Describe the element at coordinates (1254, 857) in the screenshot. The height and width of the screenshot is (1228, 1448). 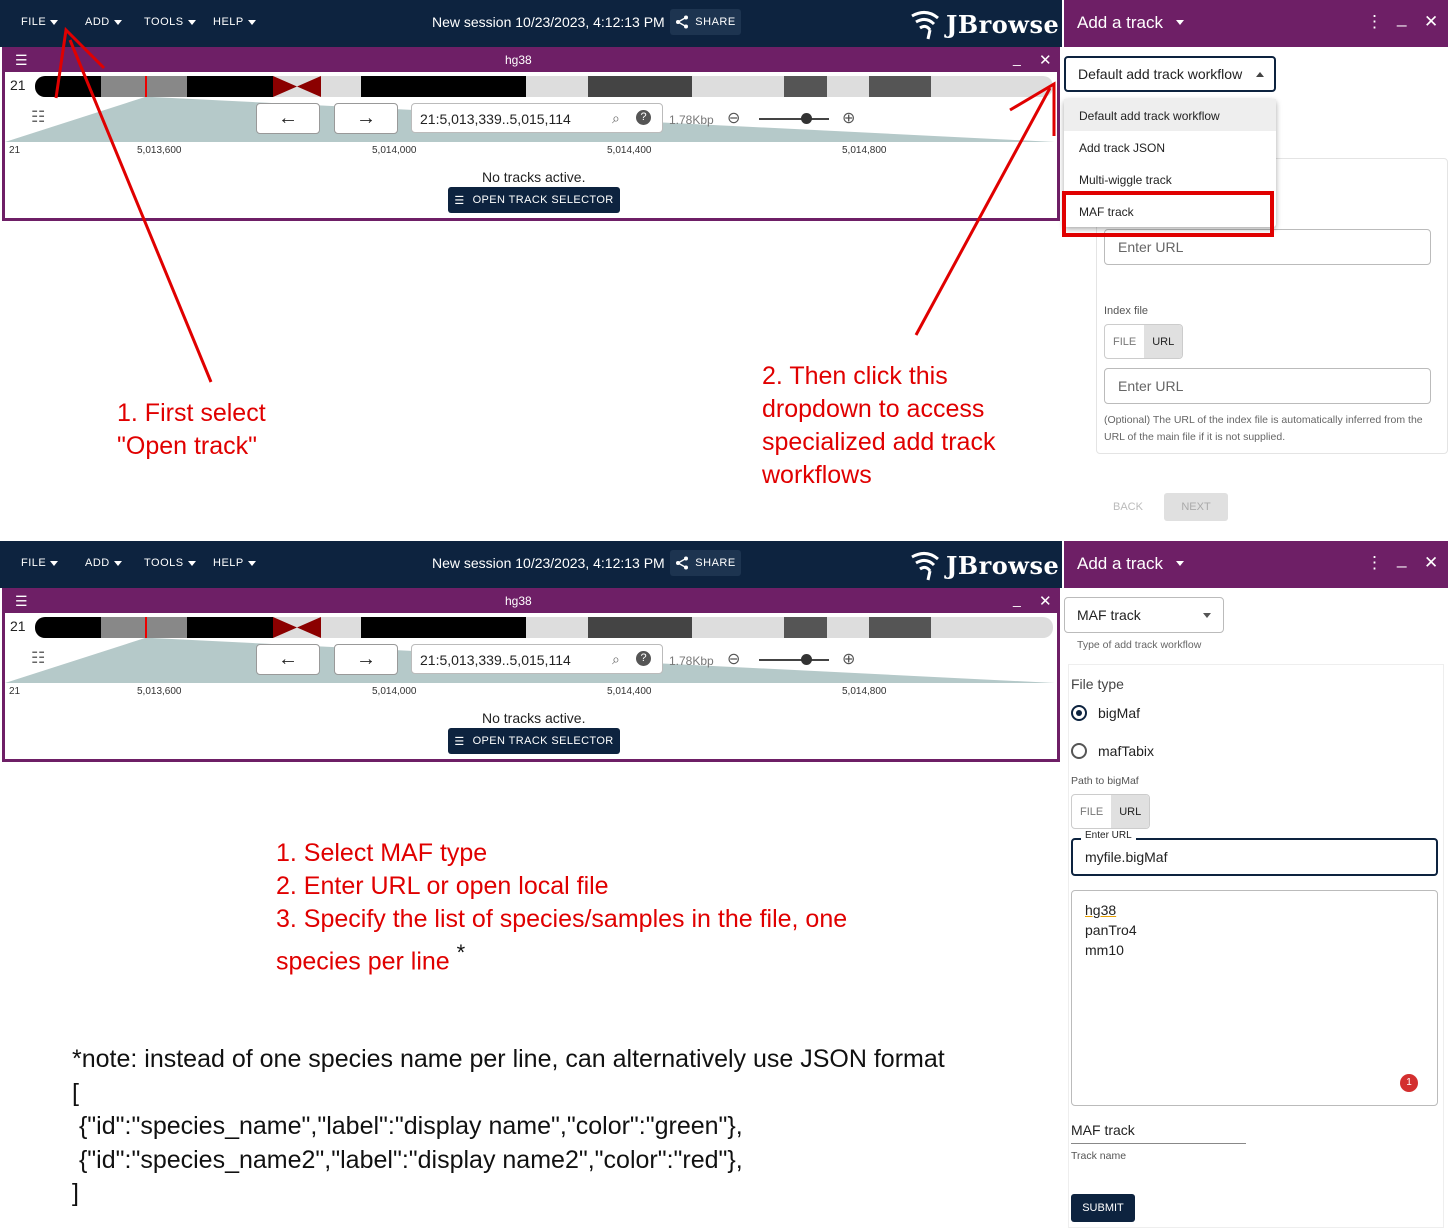
I see `url-input: myfile.bigMaf` at that location.